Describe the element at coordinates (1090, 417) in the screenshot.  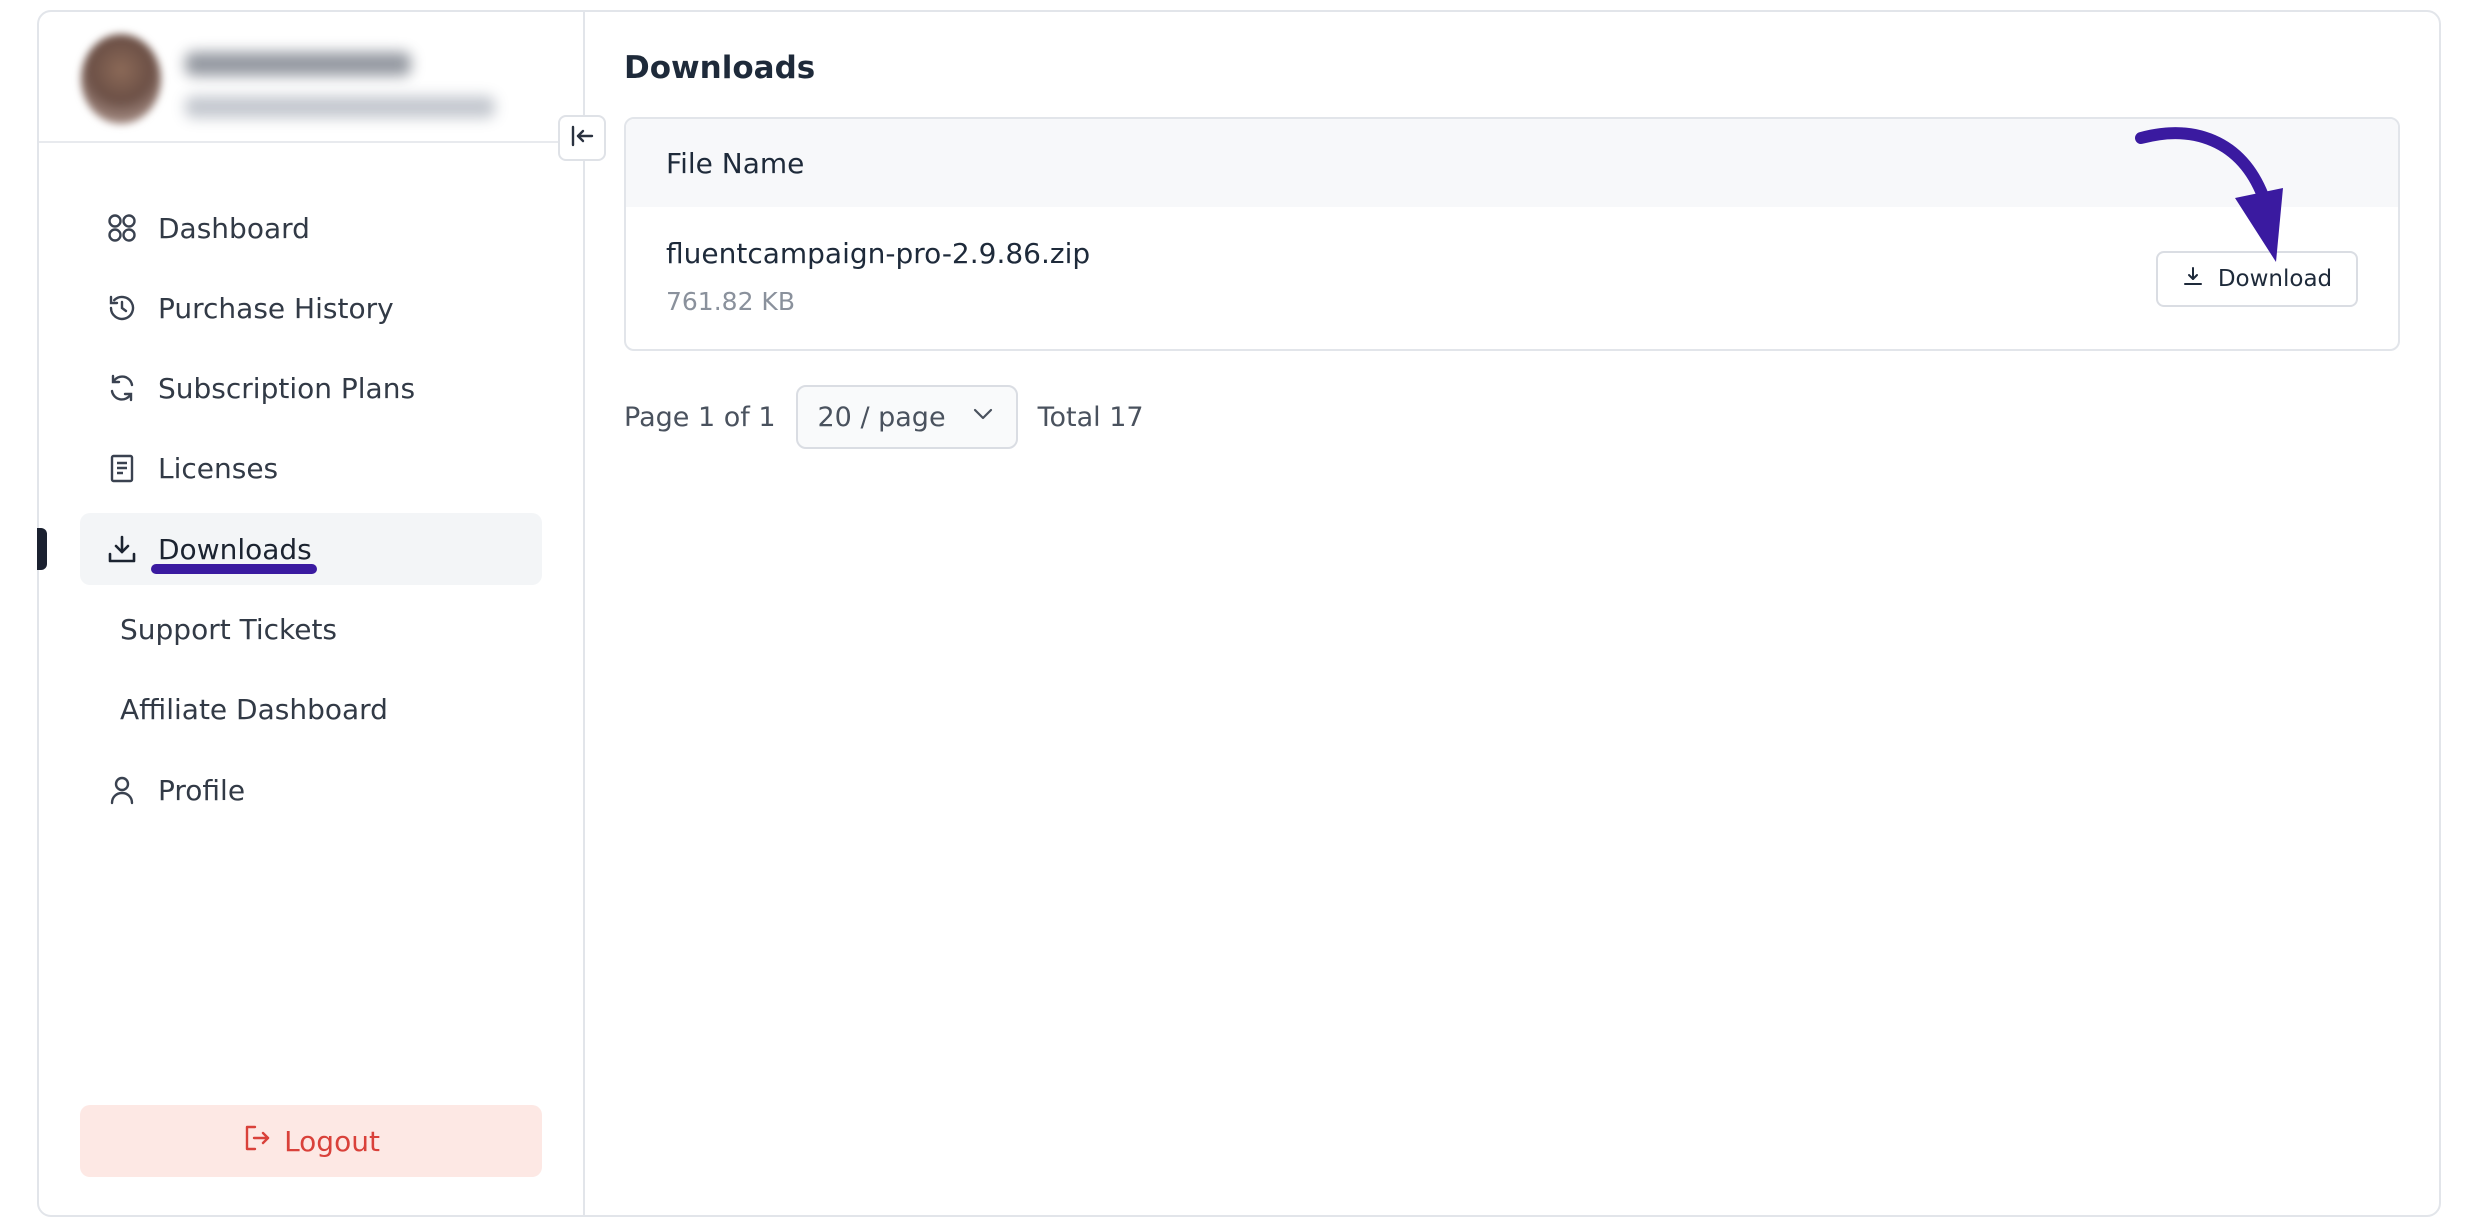
I see `total-count: Total 17` at that location.